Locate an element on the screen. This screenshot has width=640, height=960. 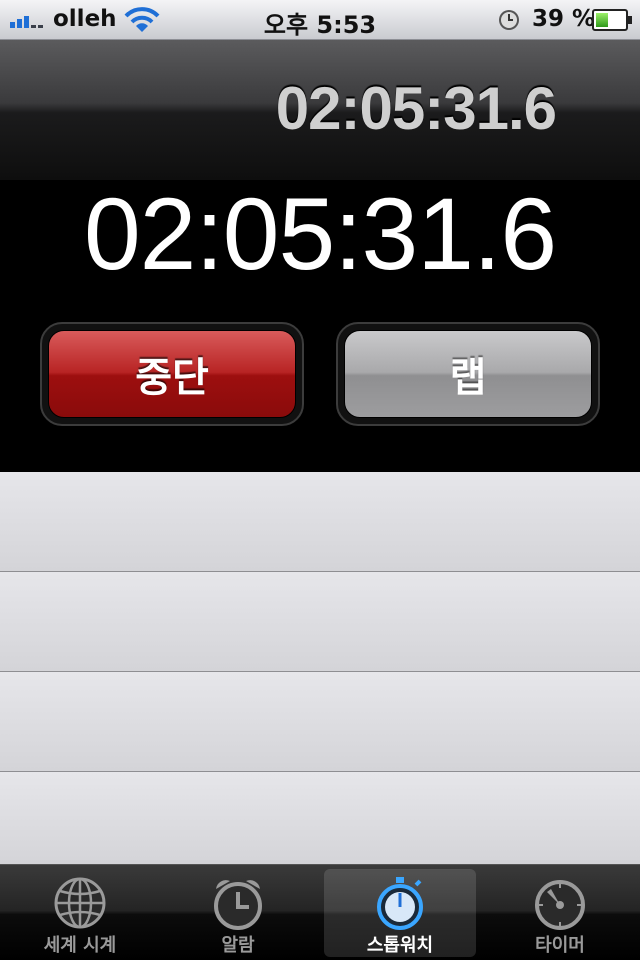
tab-alarm: 알람 is located at coordinates (238, 913).